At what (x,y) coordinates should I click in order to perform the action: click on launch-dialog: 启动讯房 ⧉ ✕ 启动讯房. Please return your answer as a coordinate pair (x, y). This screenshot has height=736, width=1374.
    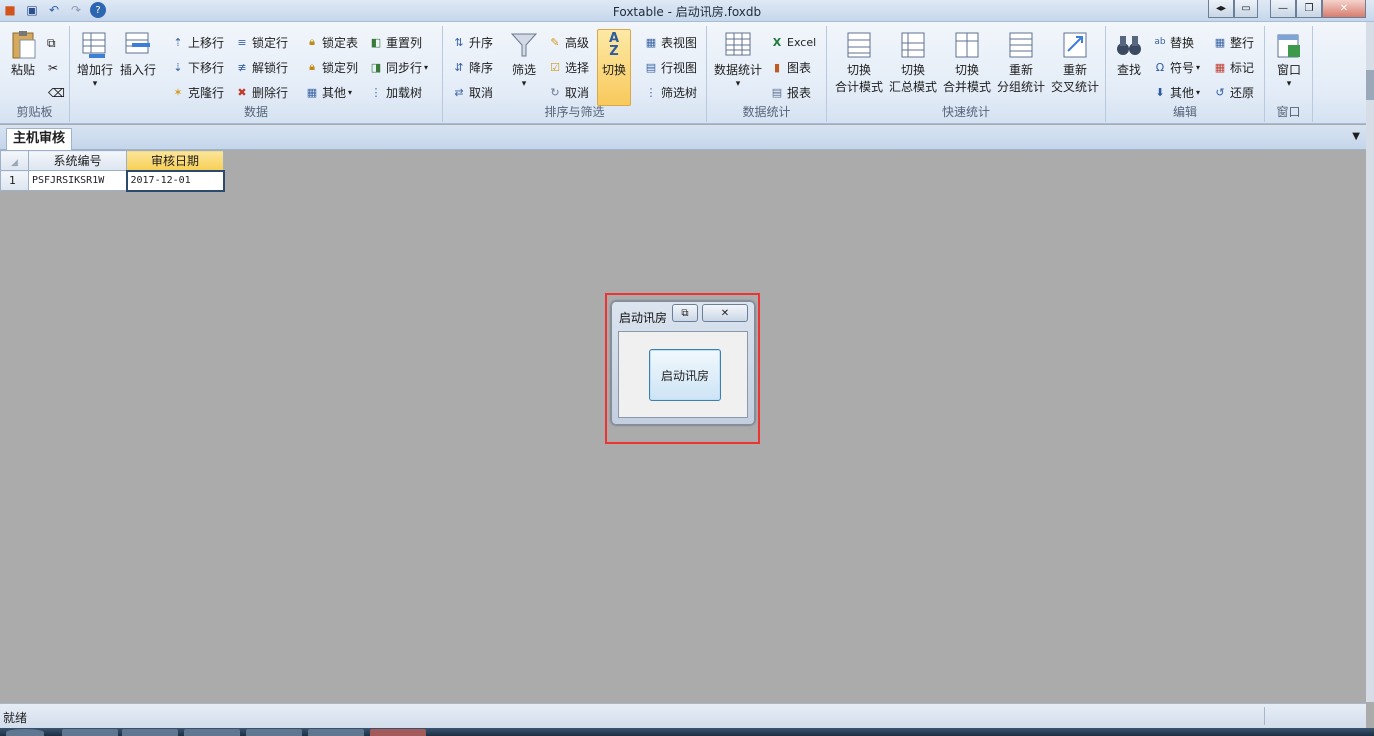
    Looking at the image, I should click on (683, 363).